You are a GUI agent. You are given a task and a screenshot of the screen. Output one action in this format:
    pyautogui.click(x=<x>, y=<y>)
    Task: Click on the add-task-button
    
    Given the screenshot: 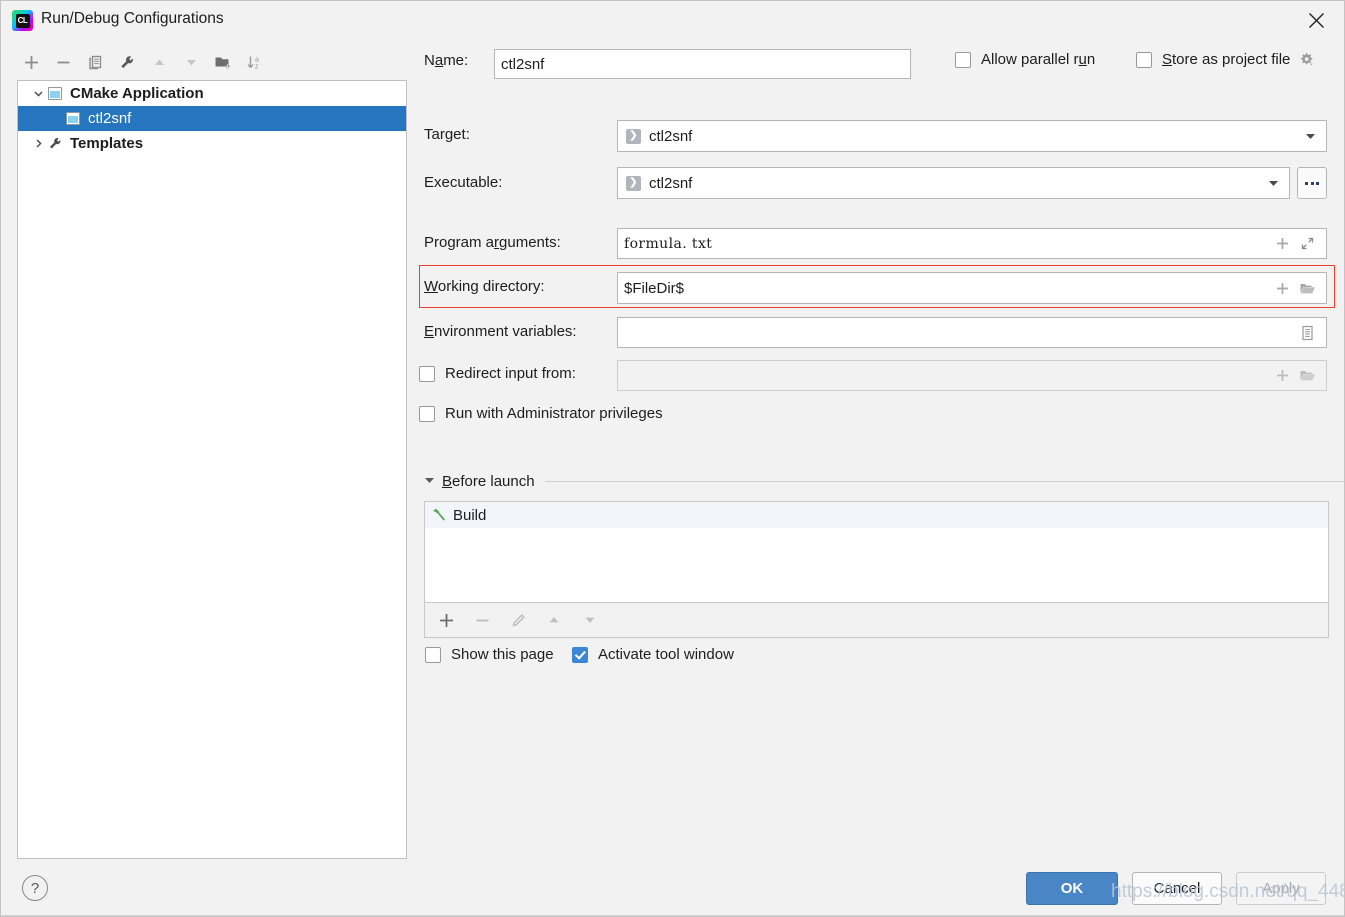 What is the action you would take?
    pyautogui.click(x=446, y=620)
    